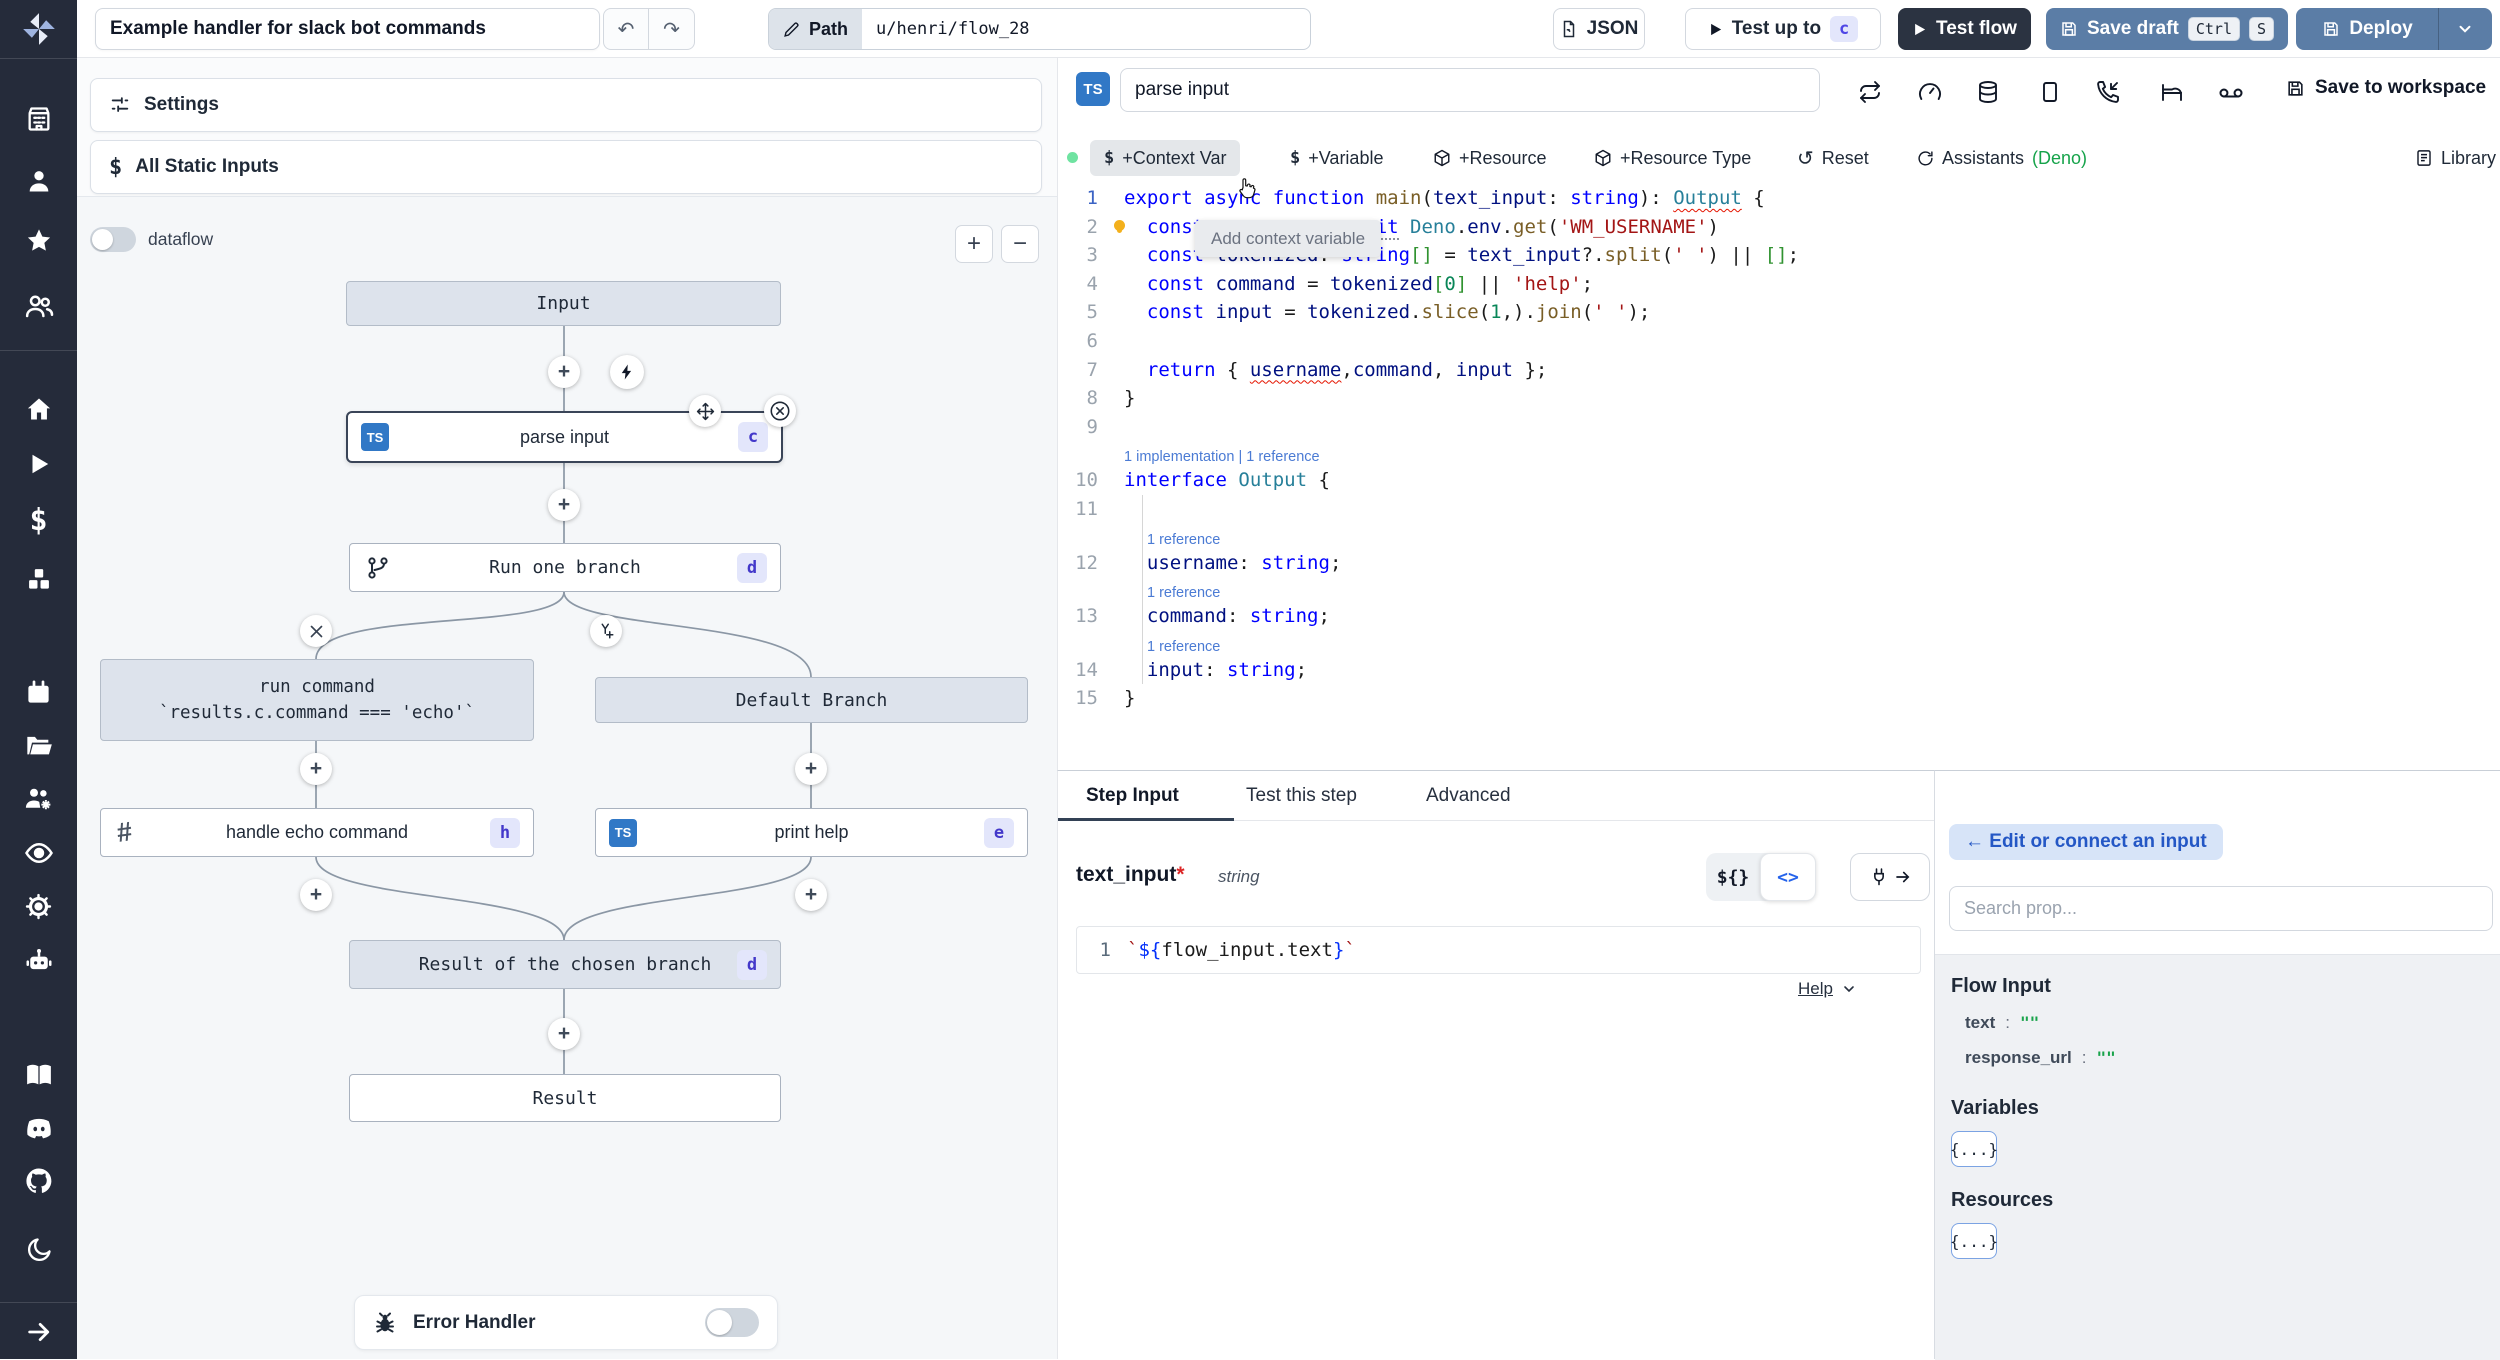 The image size is (2500, 1360). What do you see at coordinates (1132, 796) in the screenshot?
I see `tab-step-input: Step Input` at bounding box center [1132, 796].